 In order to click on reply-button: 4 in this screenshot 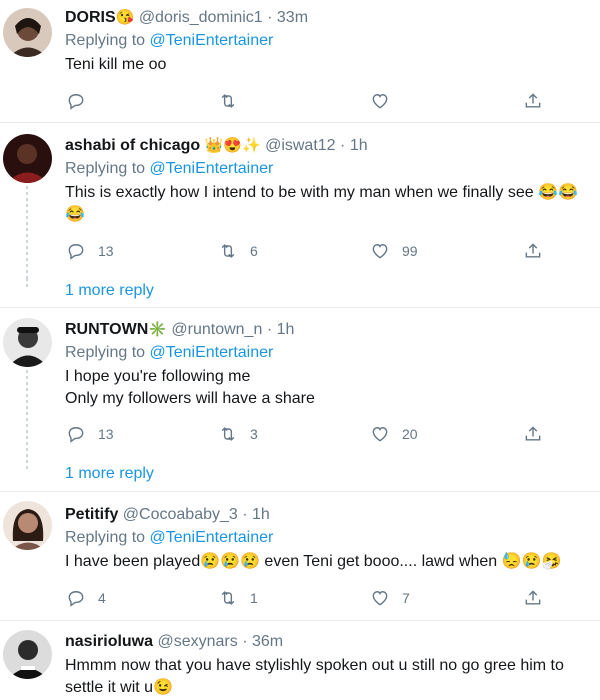, I will do `click(86, 598)`.